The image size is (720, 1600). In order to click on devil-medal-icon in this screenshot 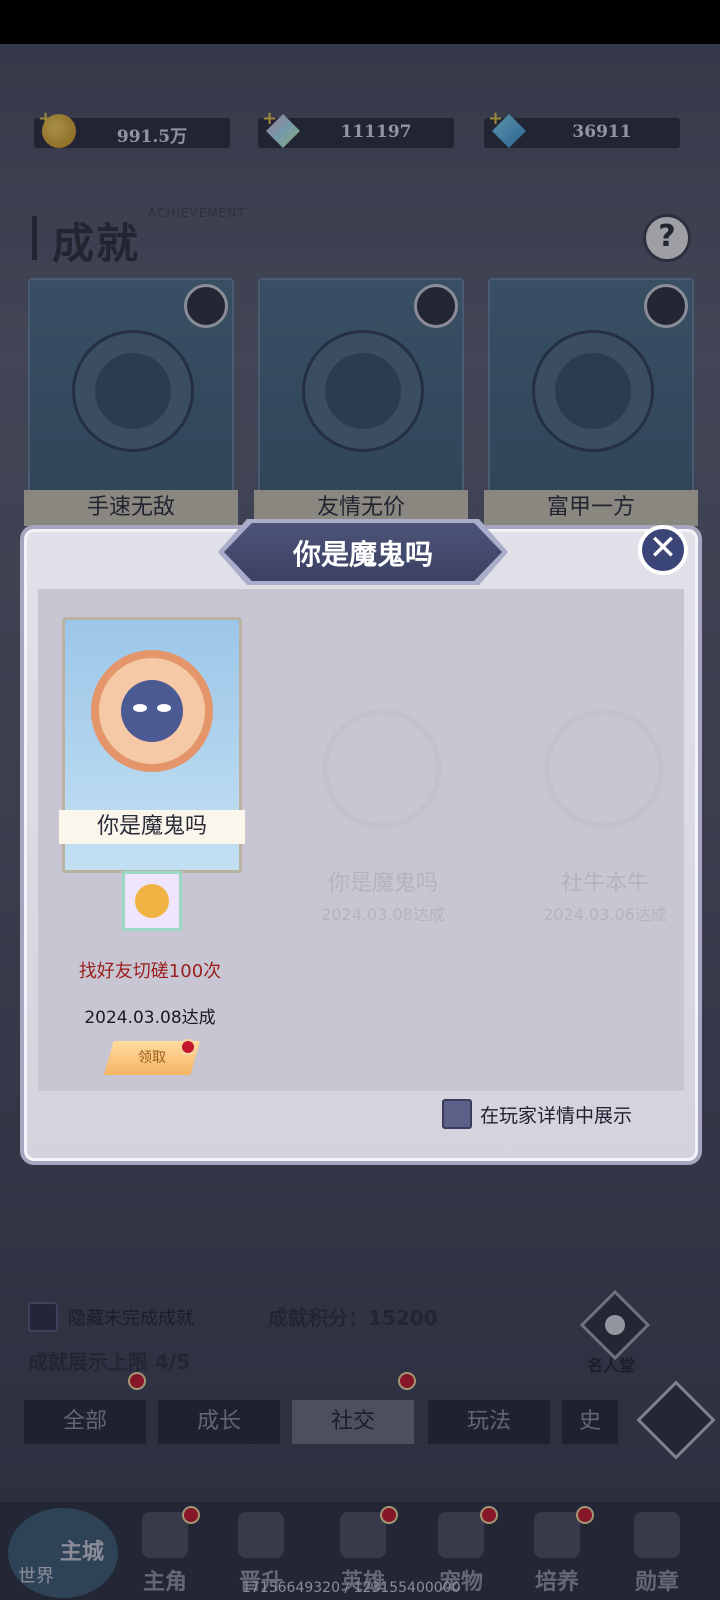, I will do `click(152, 711)`.